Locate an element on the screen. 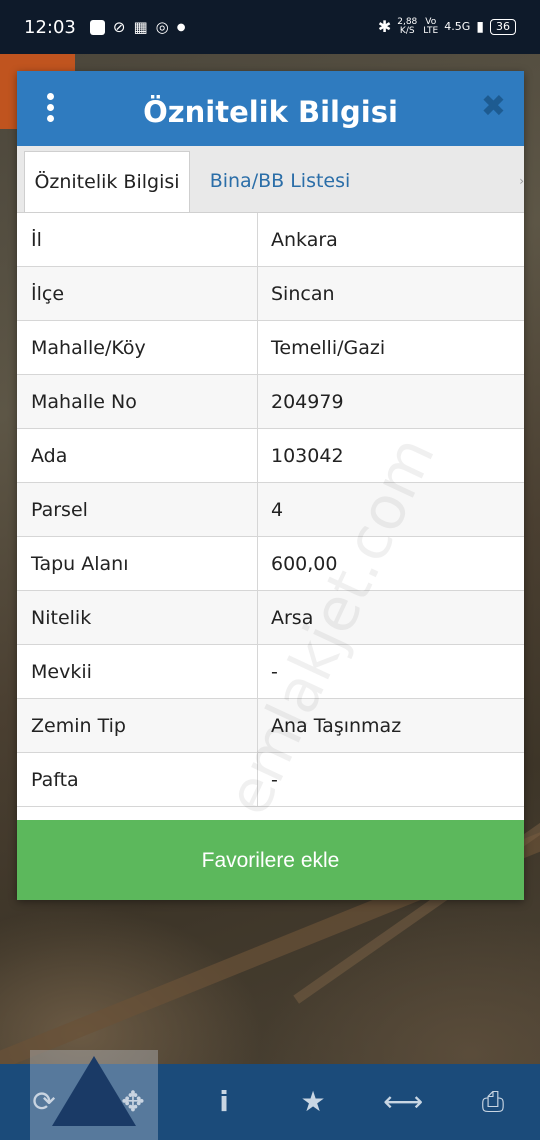  volte-indicator: Vo LTE is located at coordinates (430, 27).